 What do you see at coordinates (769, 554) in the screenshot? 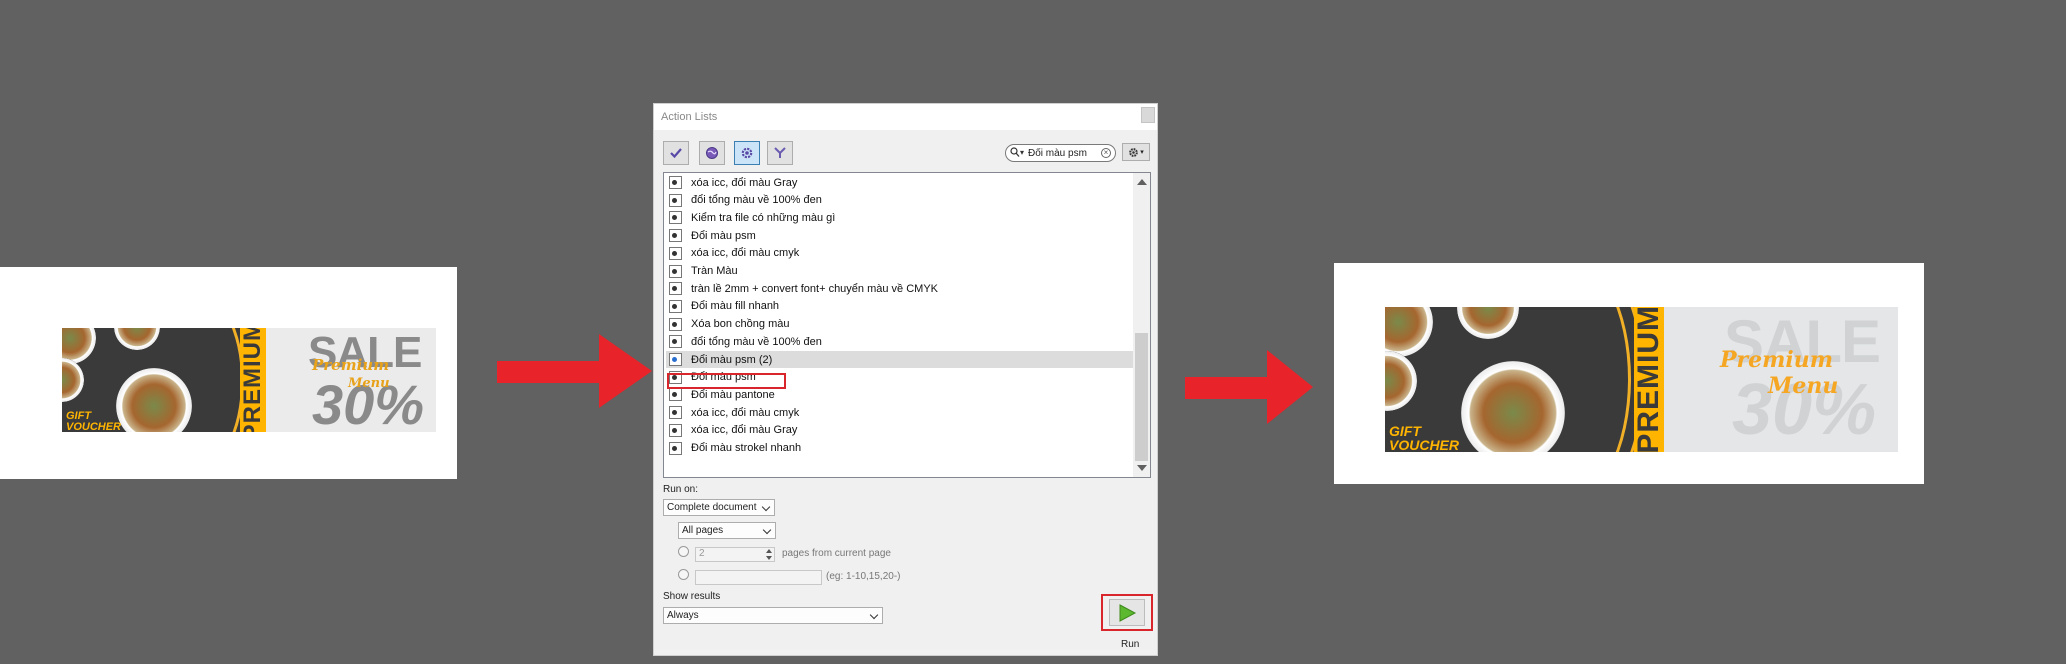
I see `spinner-arrows-icon` at bounding box center [769, 554].